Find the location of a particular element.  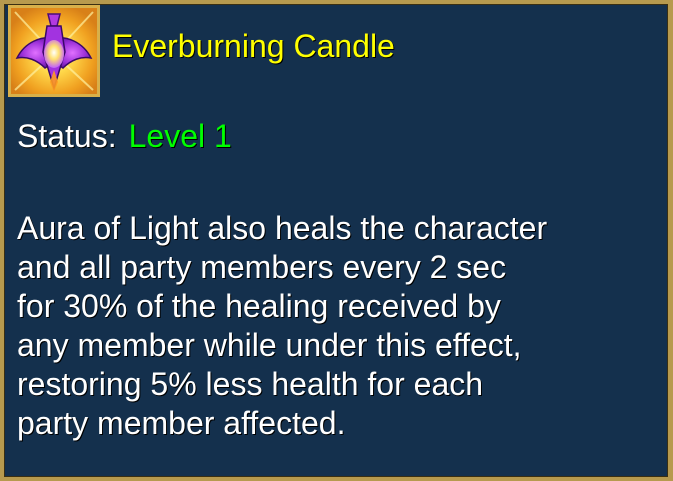

status-label: Status: is located at coordinates (67, 136).